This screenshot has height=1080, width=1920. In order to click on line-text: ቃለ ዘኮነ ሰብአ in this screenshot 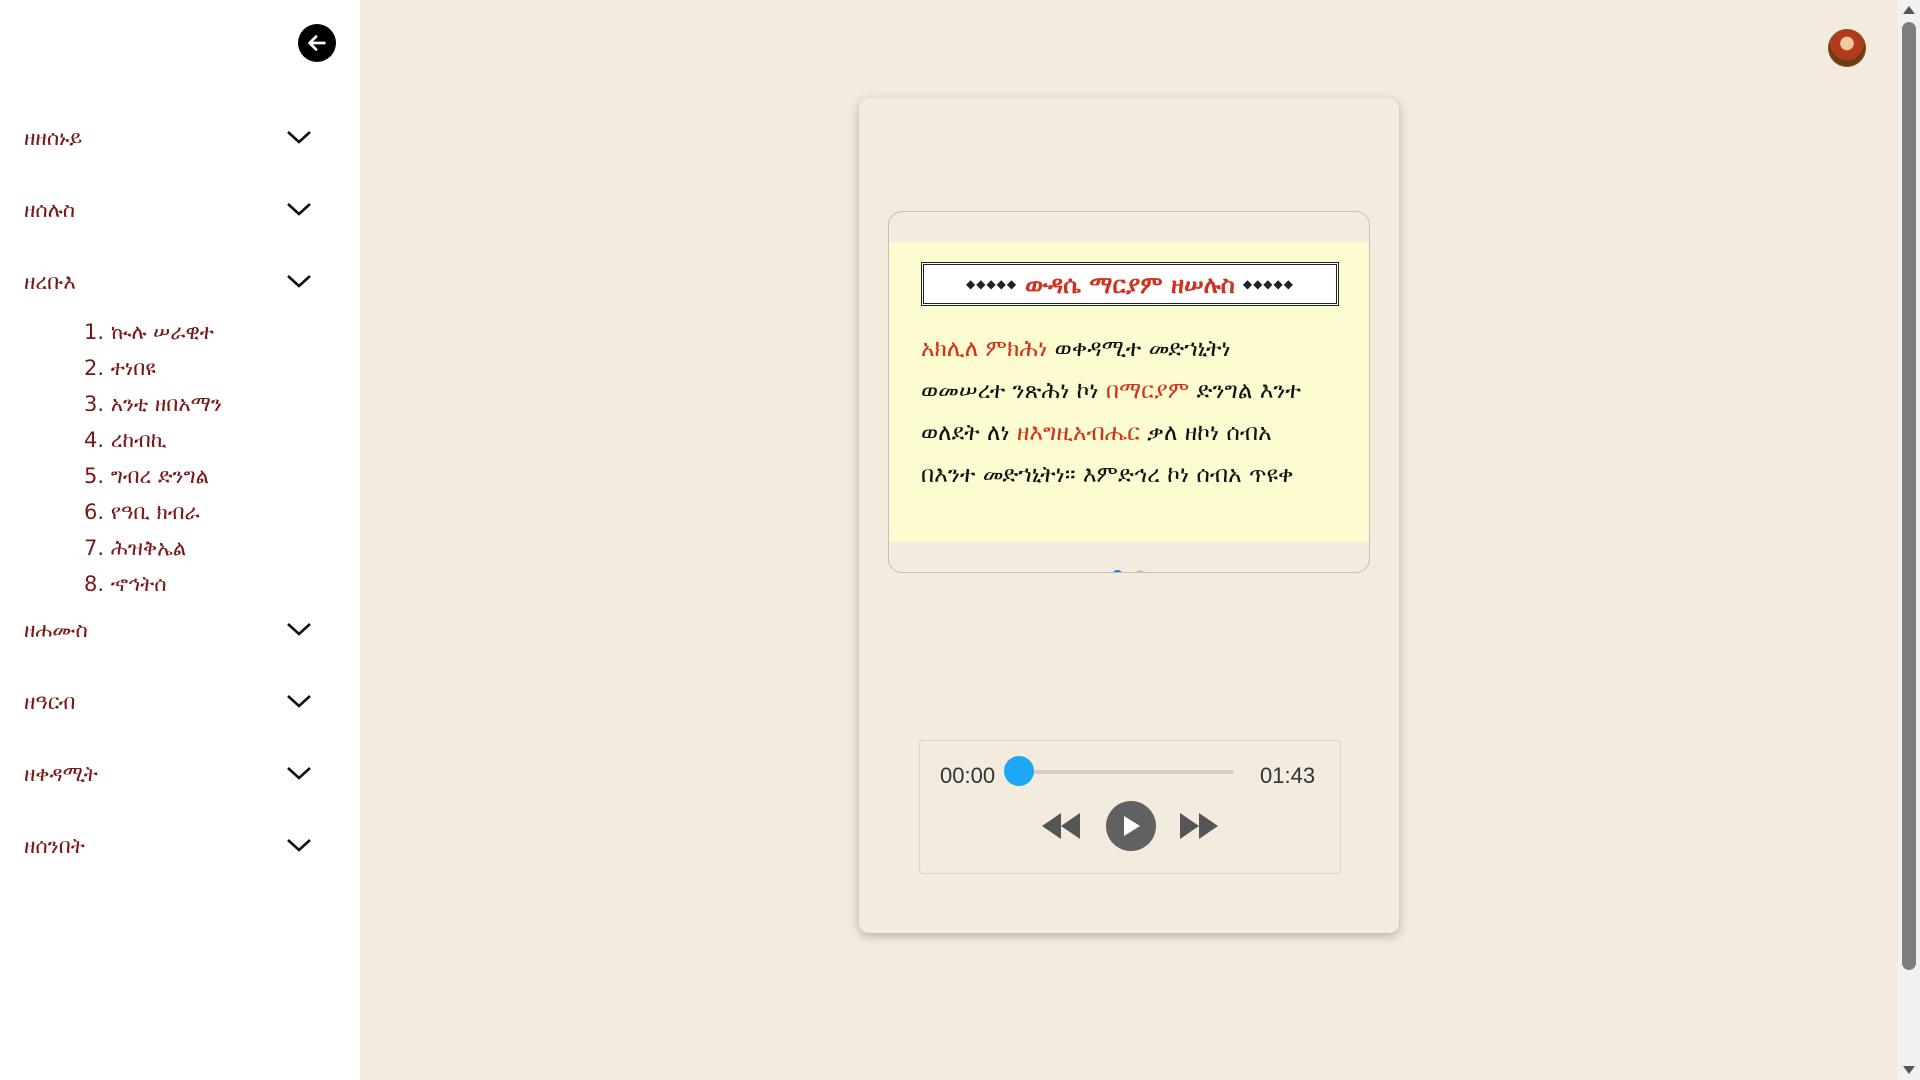, I will do `click(1205, 433)`.